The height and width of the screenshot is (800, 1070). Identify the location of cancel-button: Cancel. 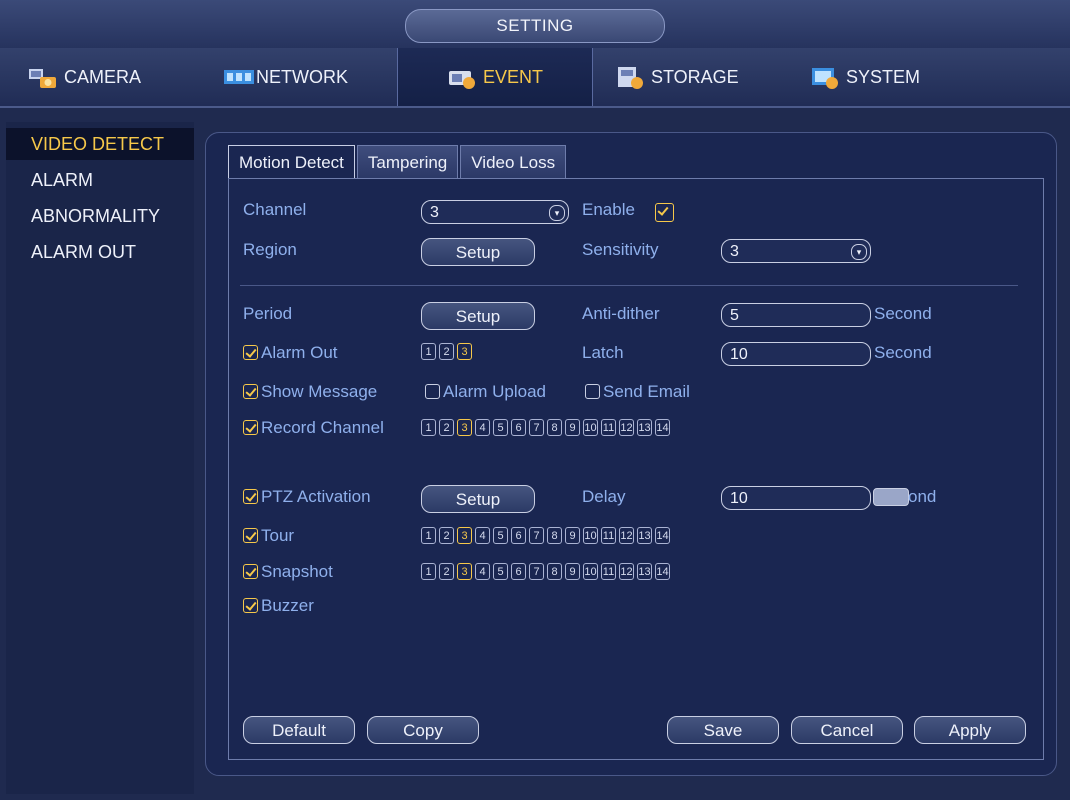
(847, 730).